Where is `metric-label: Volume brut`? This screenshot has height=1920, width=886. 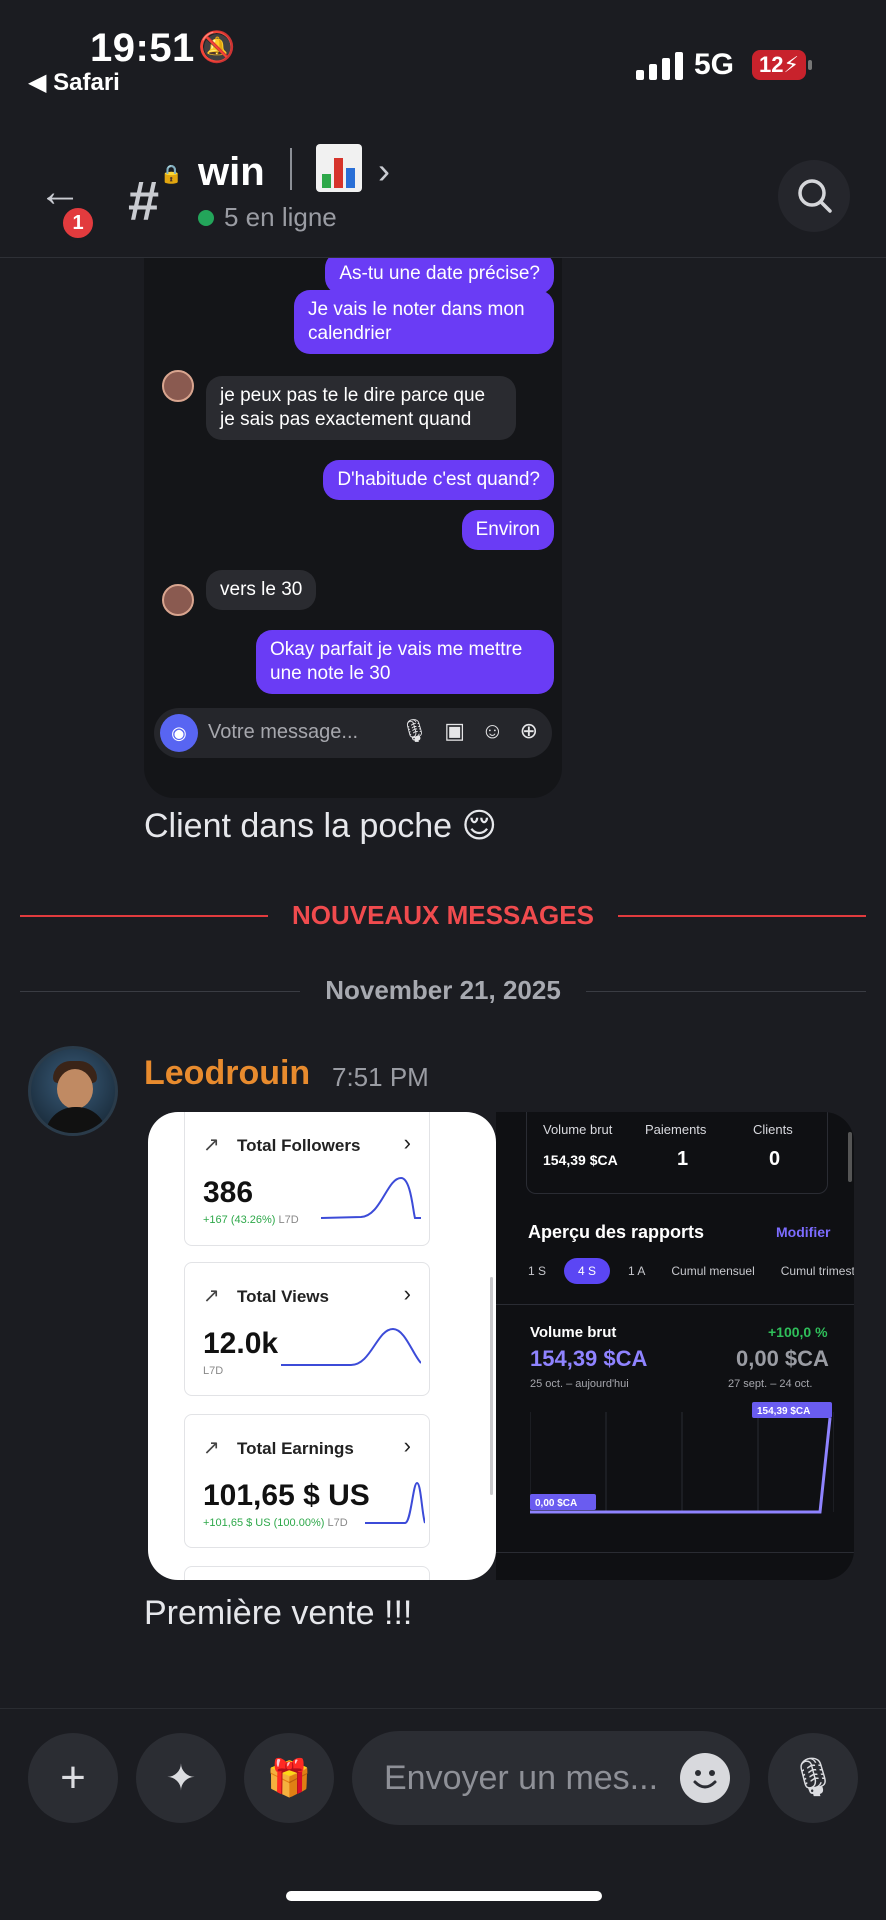
metric-label: Volume brut is located at coordinates (573, 1332).